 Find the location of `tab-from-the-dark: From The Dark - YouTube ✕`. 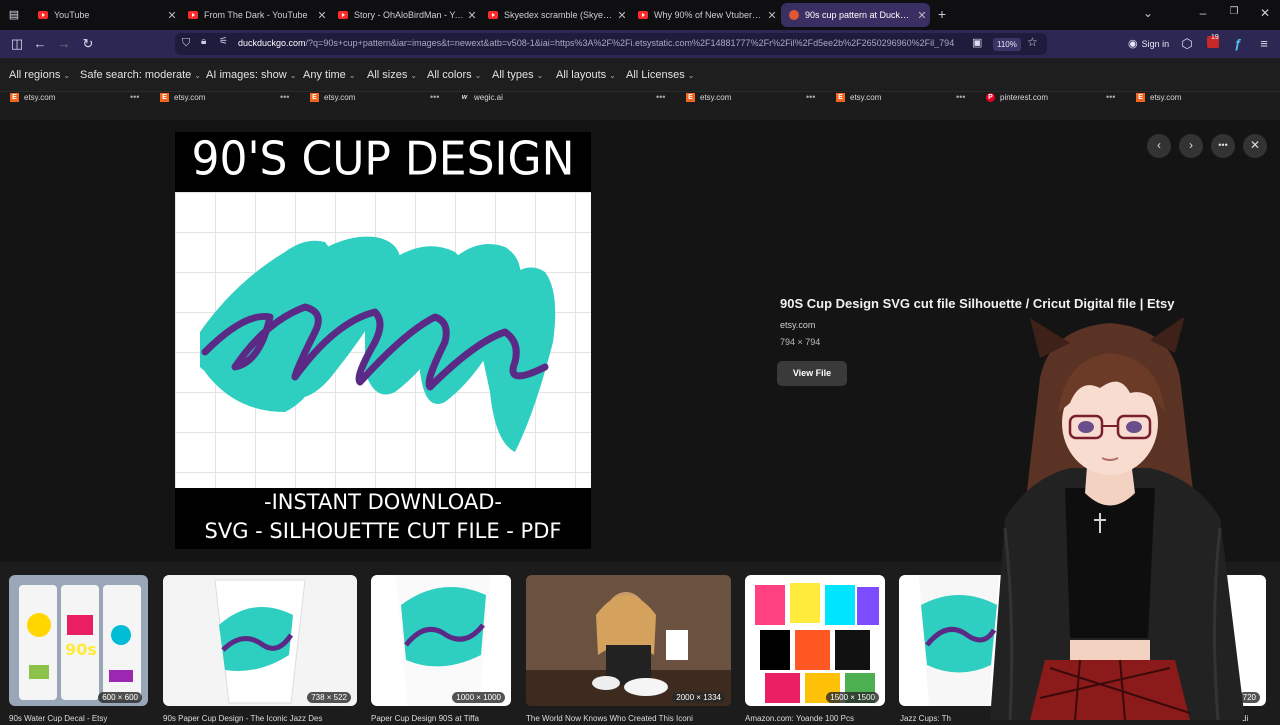

tab-from-the-dark: From The Dark - YouTube ✕ is located at coordinates (255, 15).